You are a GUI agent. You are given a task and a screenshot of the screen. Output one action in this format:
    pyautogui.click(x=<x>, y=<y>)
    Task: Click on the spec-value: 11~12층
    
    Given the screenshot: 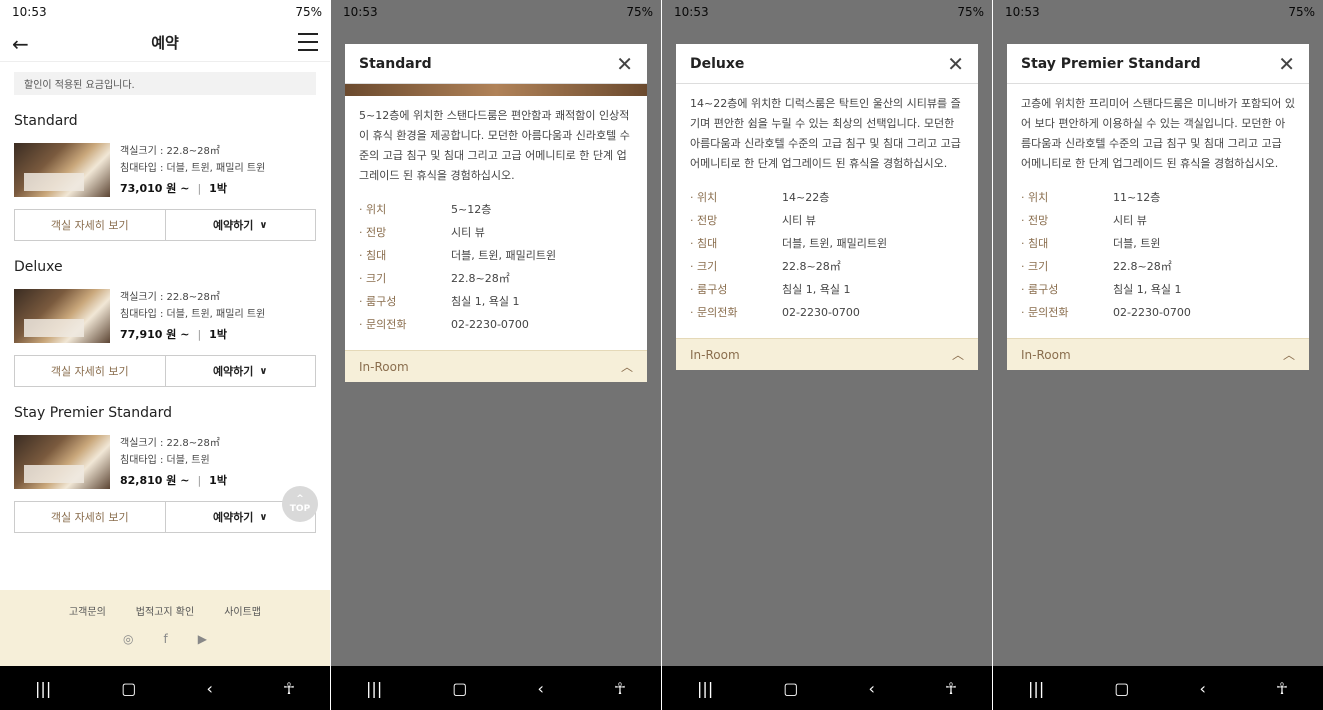 What is the action you would take?
    pyautogui.click(x=1137, y=197)
    